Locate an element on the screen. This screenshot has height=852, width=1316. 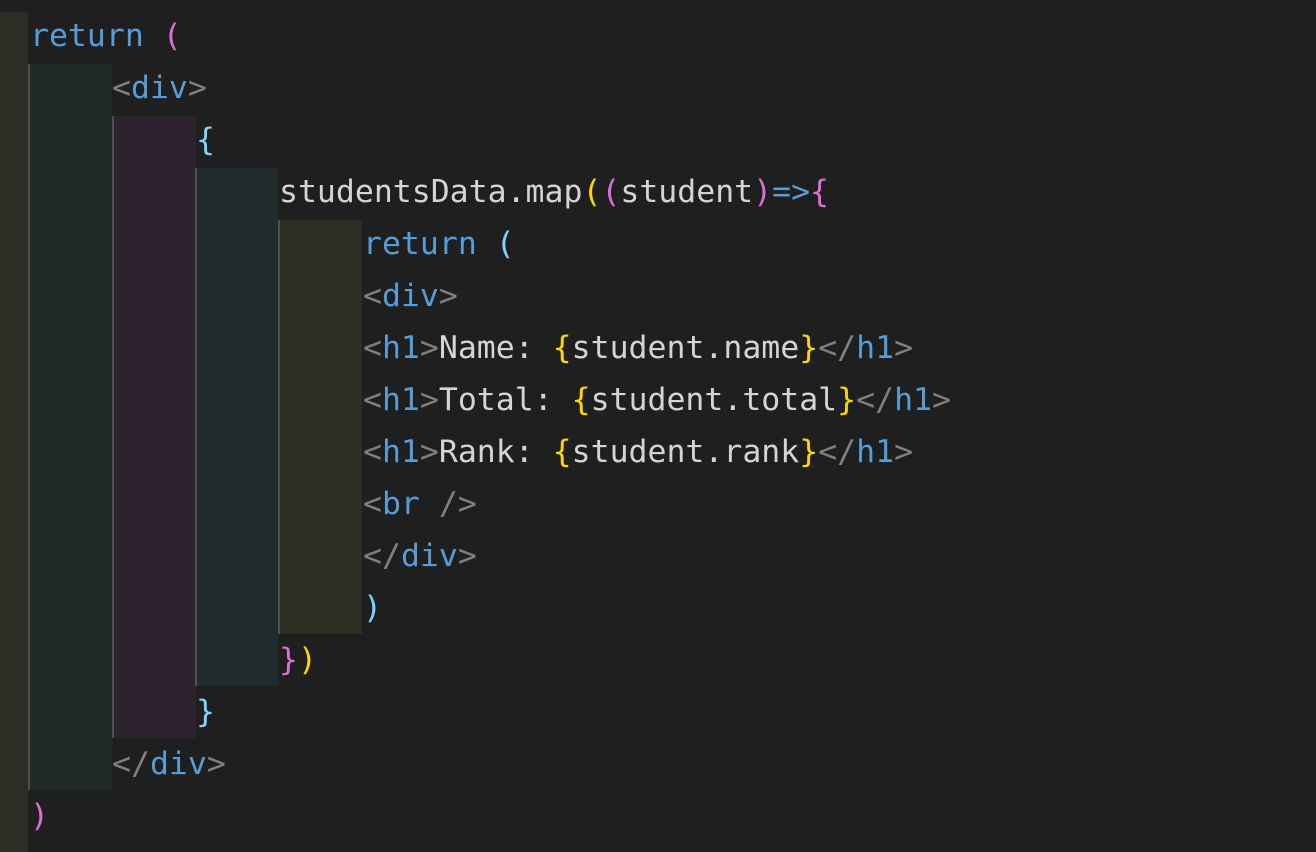
code-line-6: <div> is located at coordinates (410, 296).